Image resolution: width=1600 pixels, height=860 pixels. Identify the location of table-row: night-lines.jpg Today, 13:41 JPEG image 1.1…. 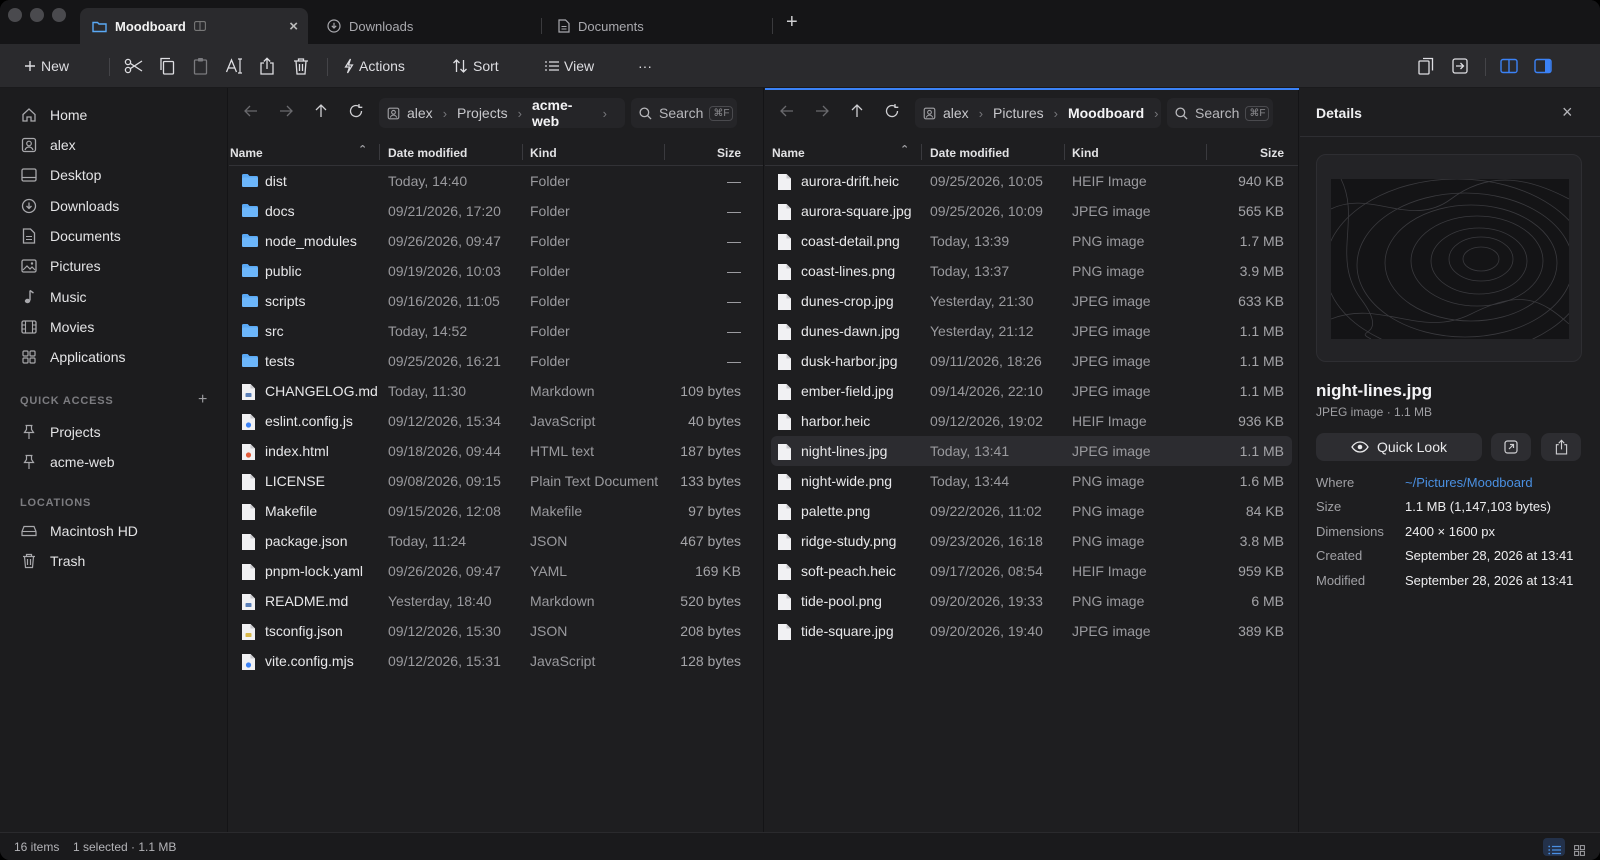
(1031, 451).